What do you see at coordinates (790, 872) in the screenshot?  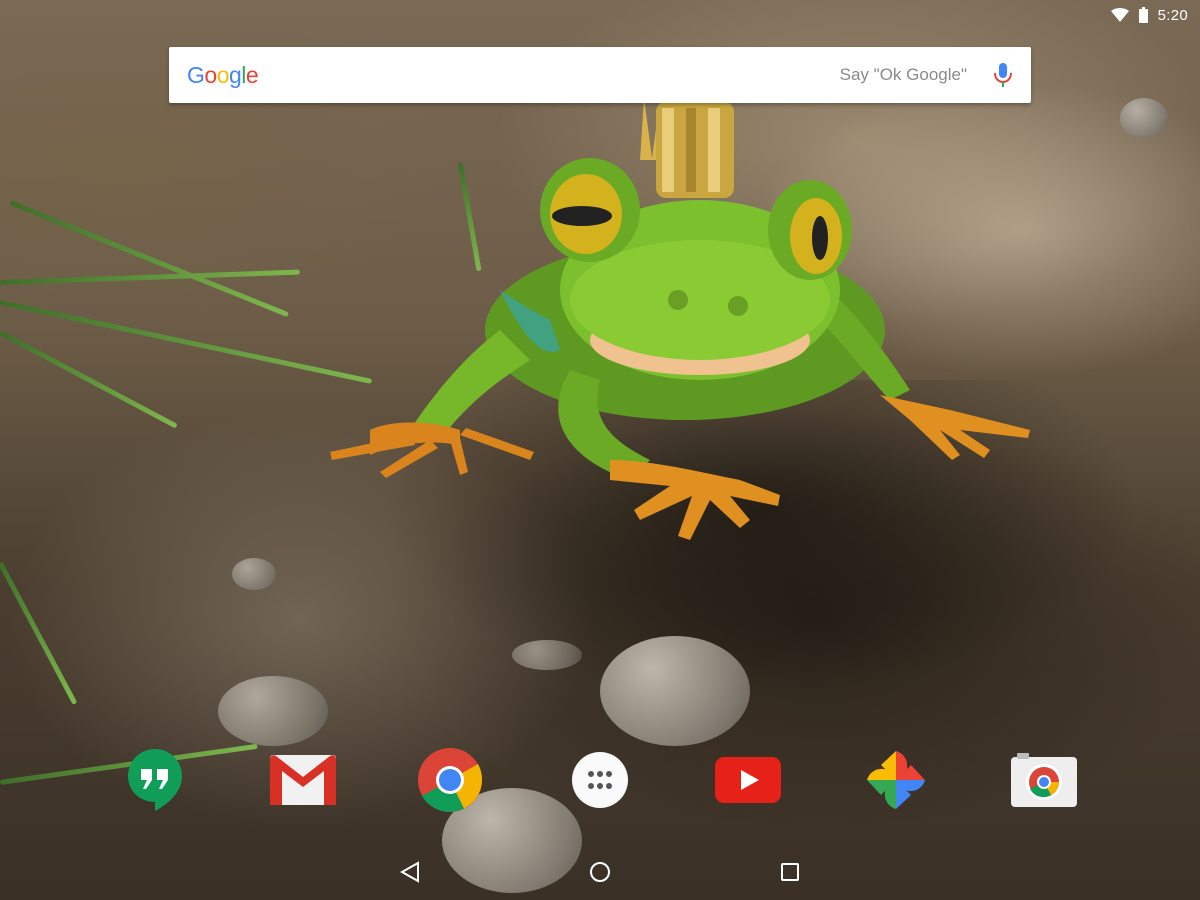 I see `recents-icon` at bounding box center [790, 872].